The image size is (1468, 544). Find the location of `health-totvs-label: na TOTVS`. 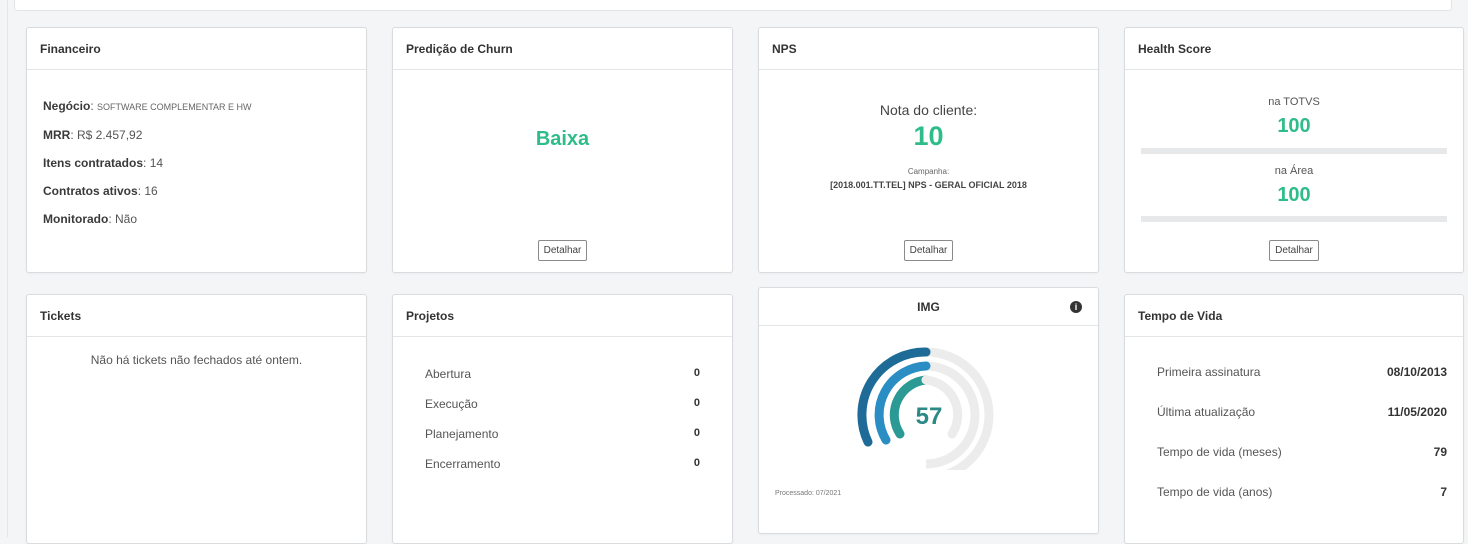

health-totvs-label: na TOTVS is located at coordinates (1294, 102).